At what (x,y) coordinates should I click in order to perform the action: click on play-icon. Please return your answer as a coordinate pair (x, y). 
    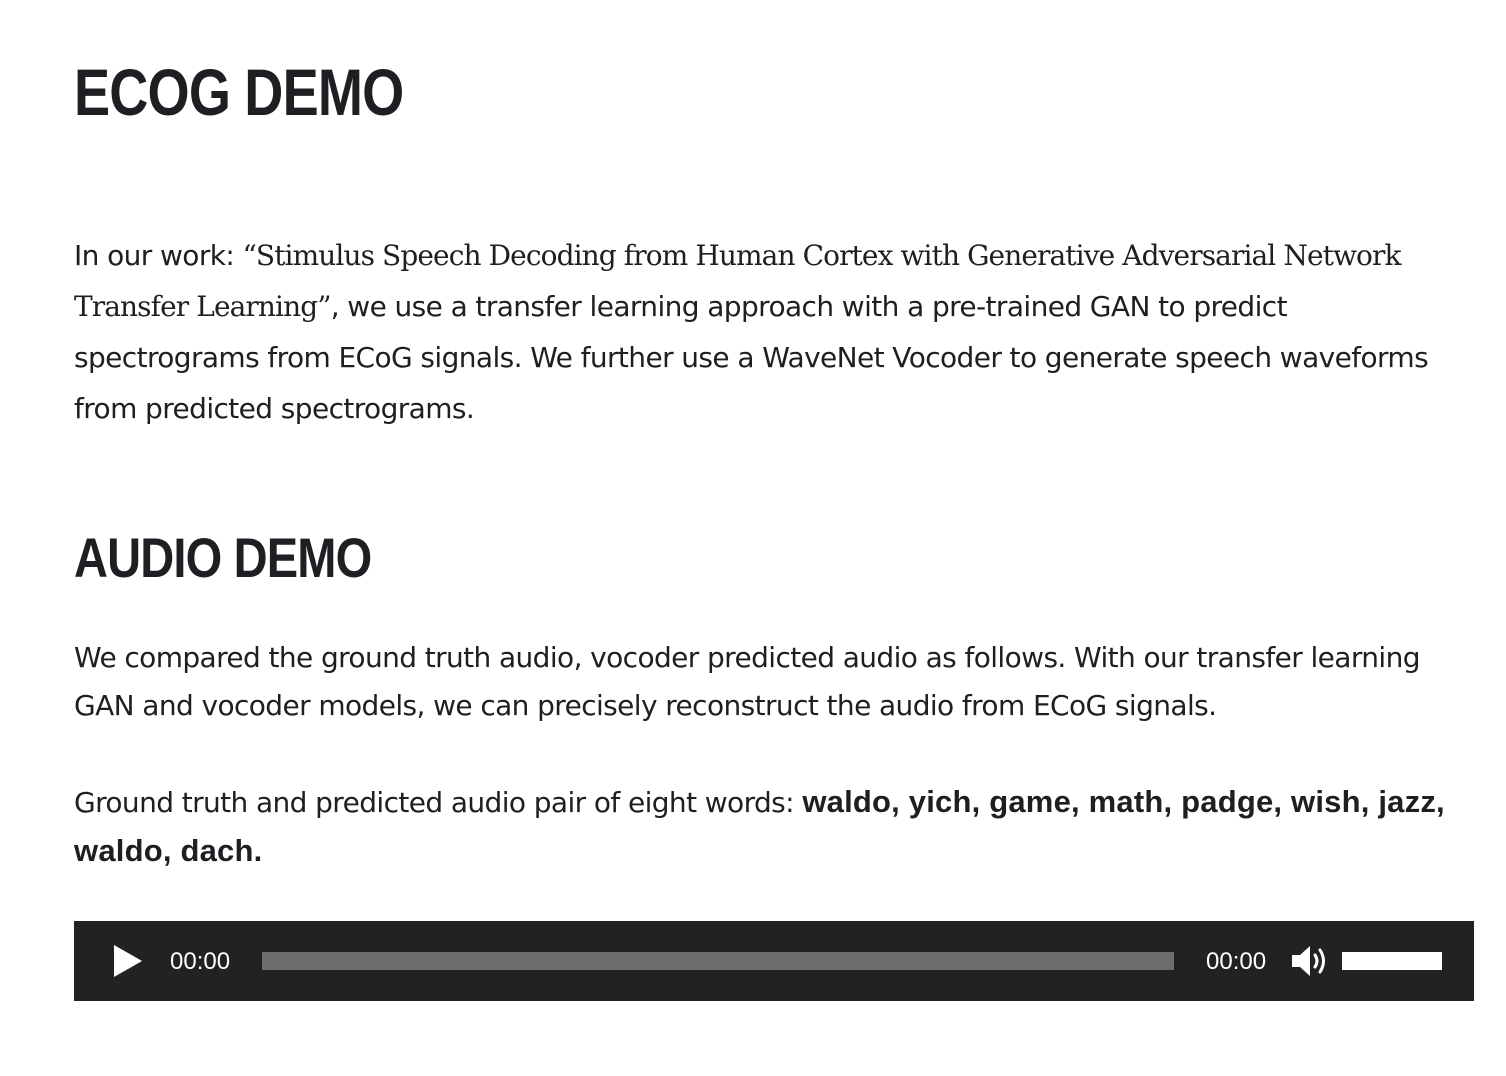
    Looking at the image, I should click on (128, 961).